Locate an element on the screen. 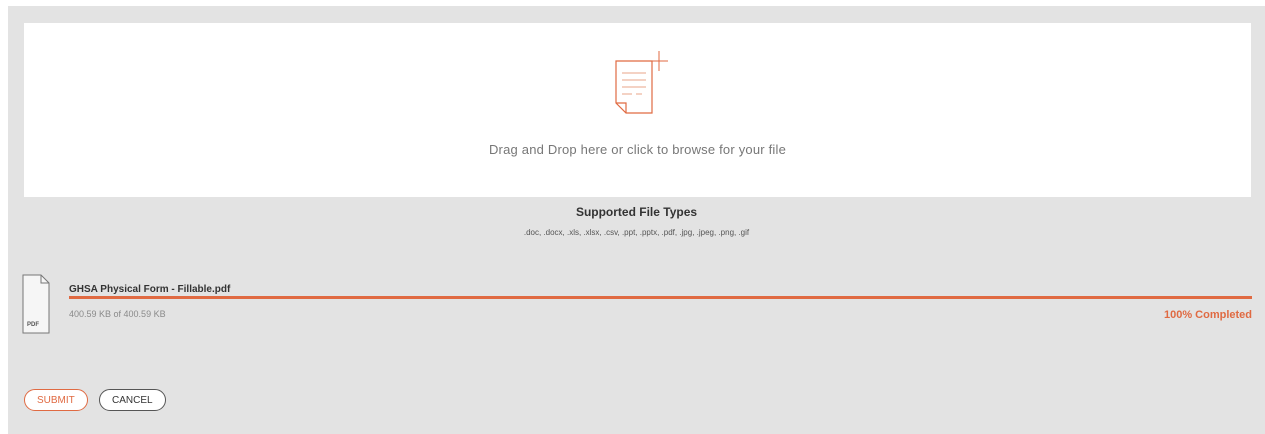 The height and width of the screenshot is (434, 1265). file-size: 400.59 KB of 400.59 KB is located at coordinates (117, 314).